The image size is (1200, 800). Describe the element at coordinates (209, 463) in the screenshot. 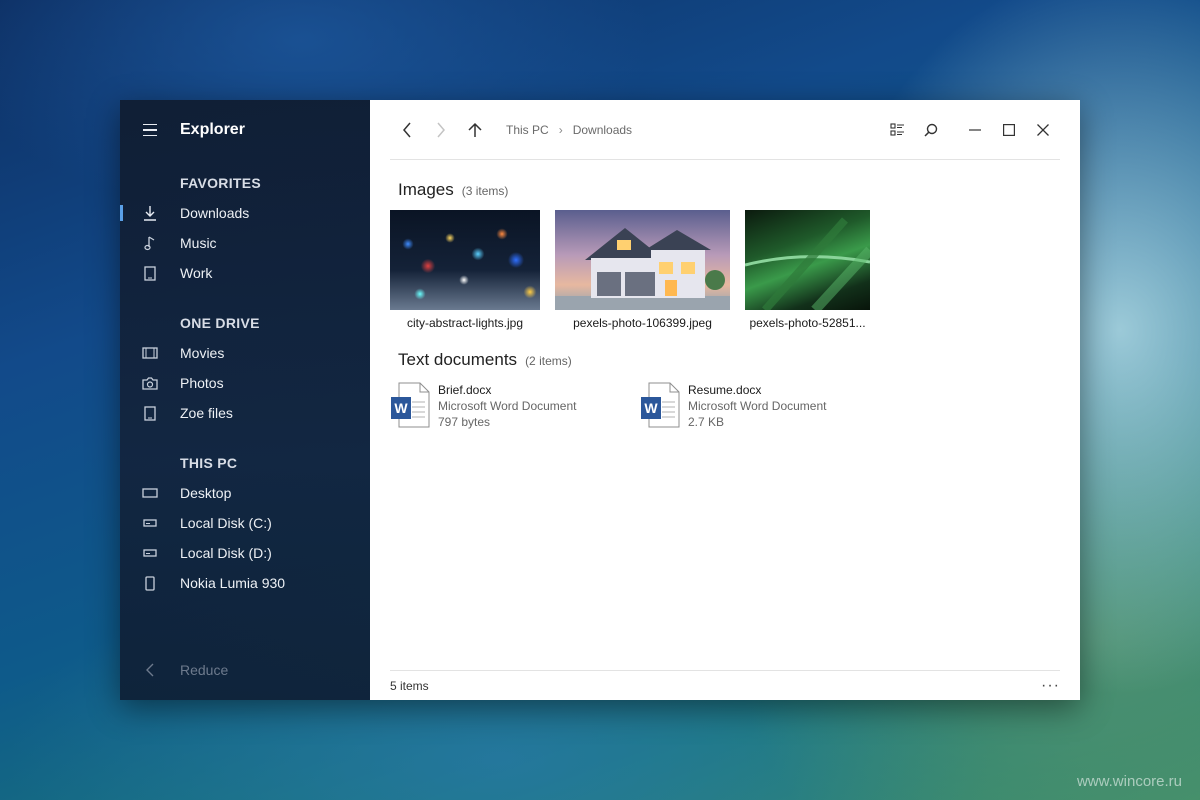

I see `thispc-heading: THIS PC` at that location.